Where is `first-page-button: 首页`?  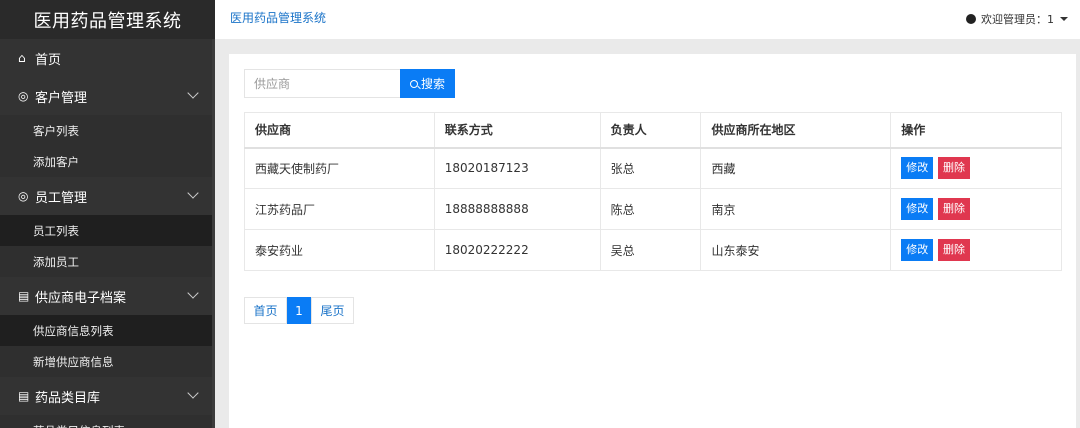 first-page-button: 首页 is located at coordinates (265, 310).